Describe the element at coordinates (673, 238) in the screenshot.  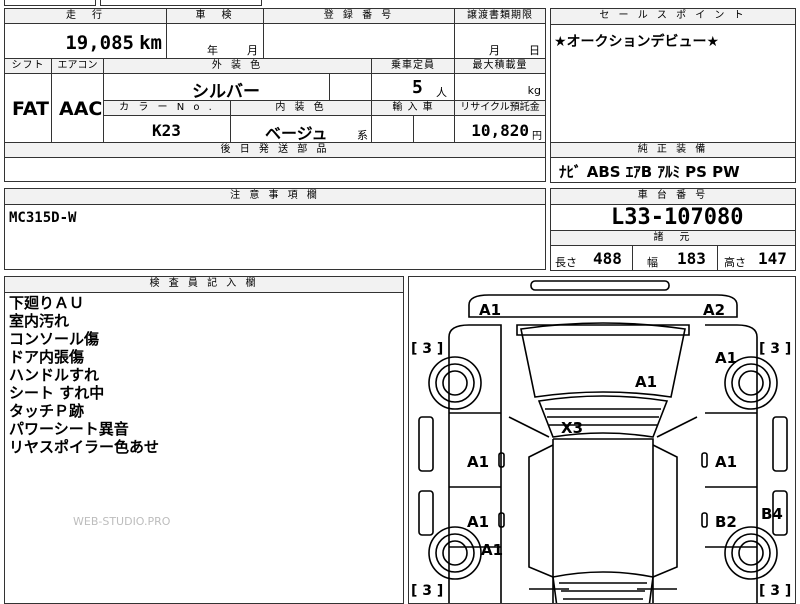
I see `specs-header: 諸 元` at that location.